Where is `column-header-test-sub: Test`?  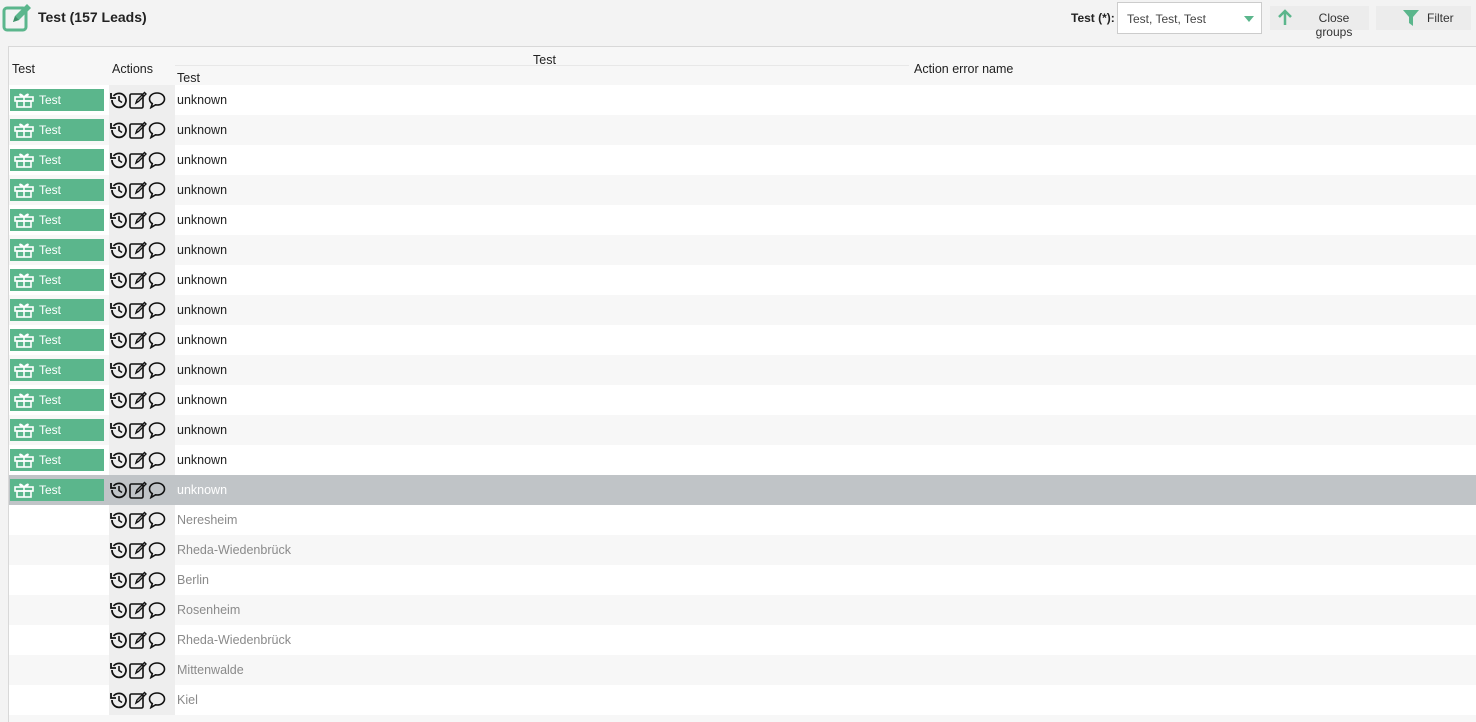
column-header-test-sub: Test is located at coordinates (188, 78).